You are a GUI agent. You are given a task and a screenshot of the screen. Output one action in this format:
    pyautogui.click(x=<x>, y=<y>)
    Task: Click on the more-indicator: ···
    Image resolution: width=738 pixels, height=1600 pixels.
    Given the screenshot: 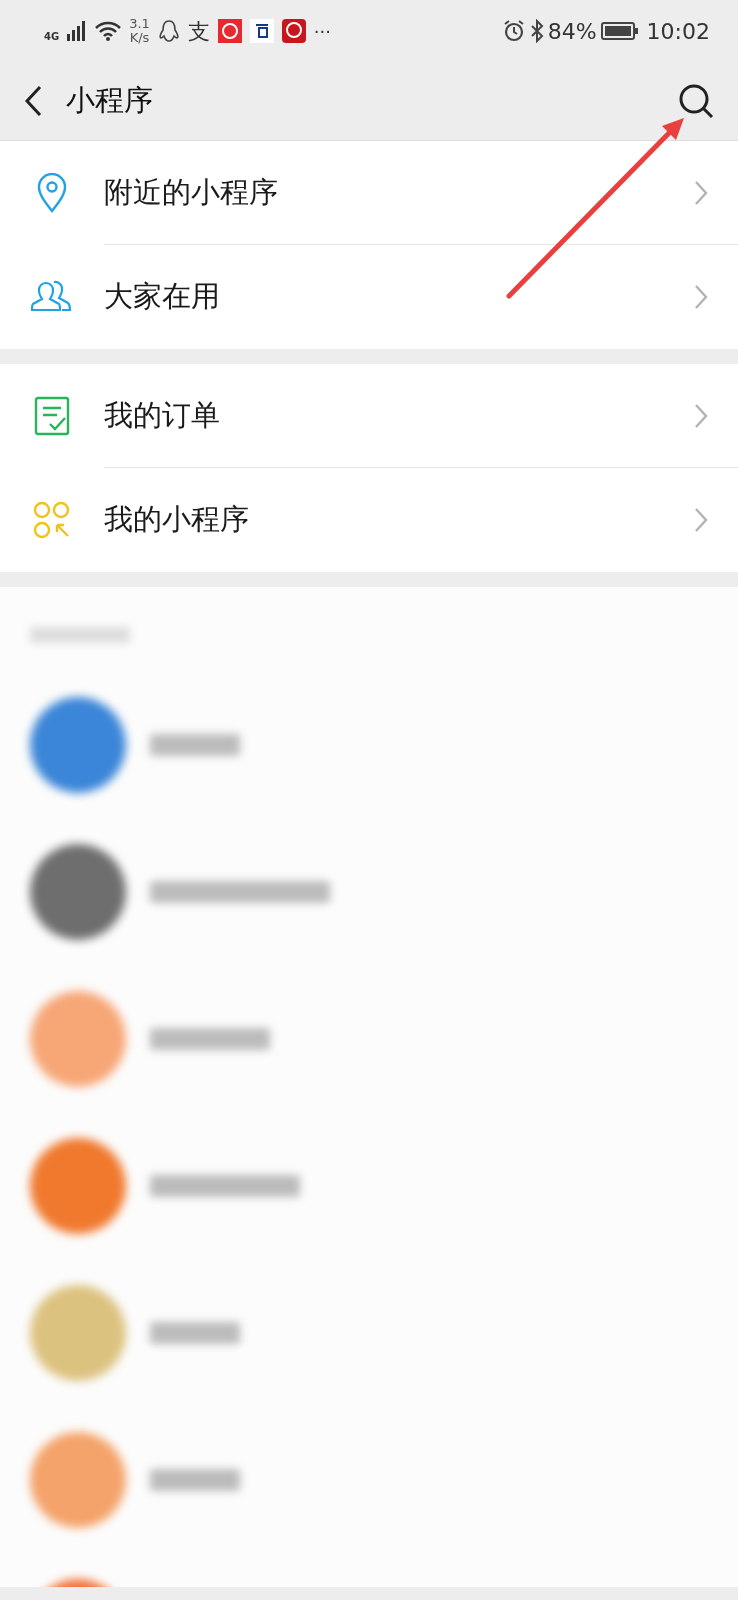 What is the action you would take?
    pyautogui.click(x=322, y=31)
    